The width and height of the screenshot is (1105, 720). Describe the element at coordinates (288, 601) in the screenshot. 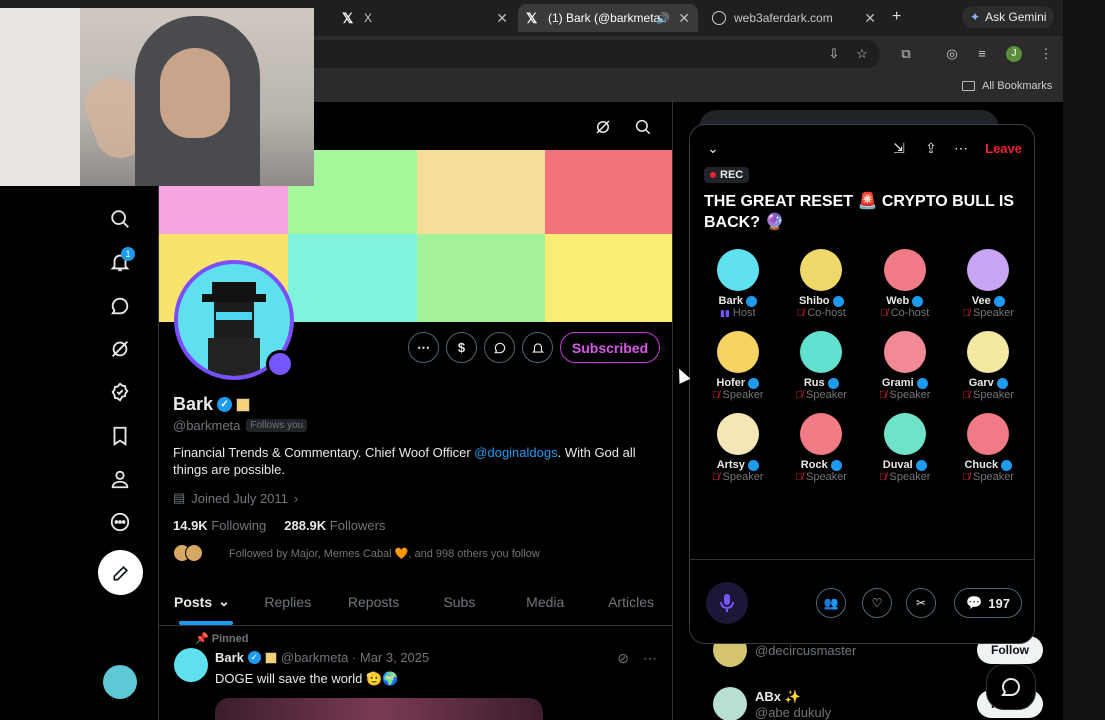

I see `tab-replies: Replies` at that location.